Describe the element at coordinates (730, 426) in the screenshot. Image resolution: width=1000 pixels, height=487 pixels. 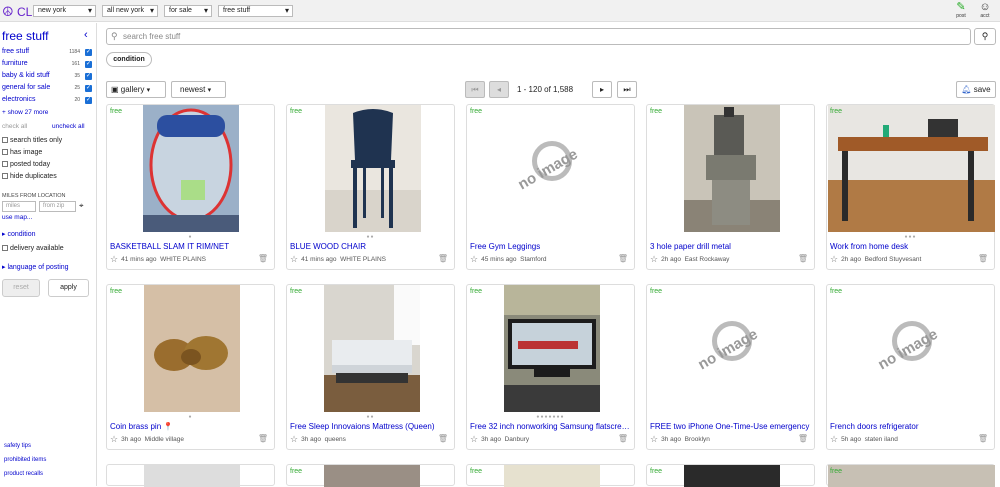
I see `listing-title: FREE two iPhone One-Time-Use emergency` at that location.